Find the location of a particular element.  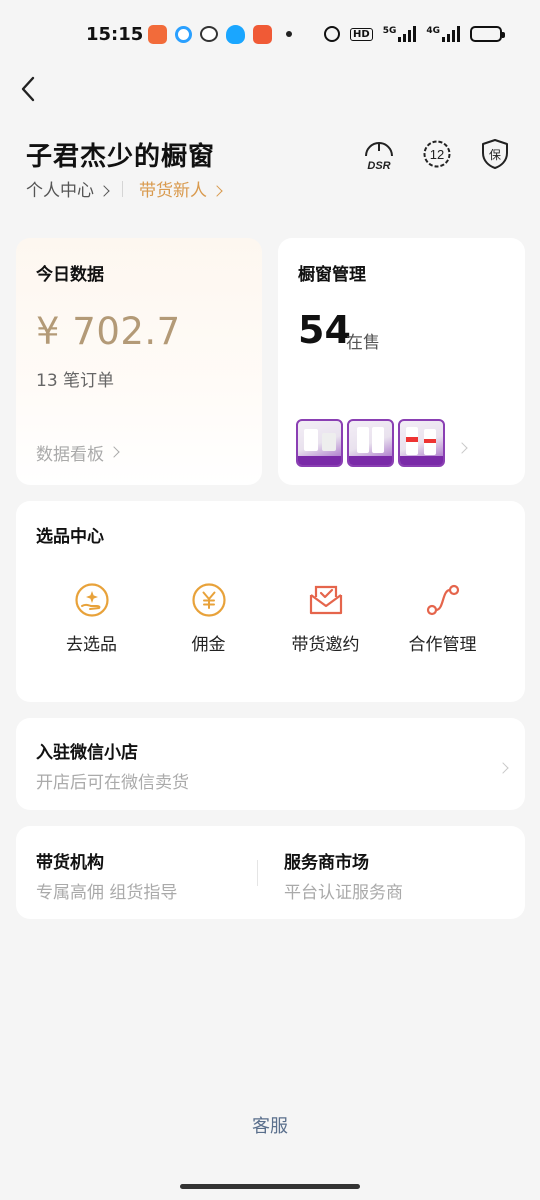

today-orders-count: 13 笔订单 is located at coordinates (75, 381).